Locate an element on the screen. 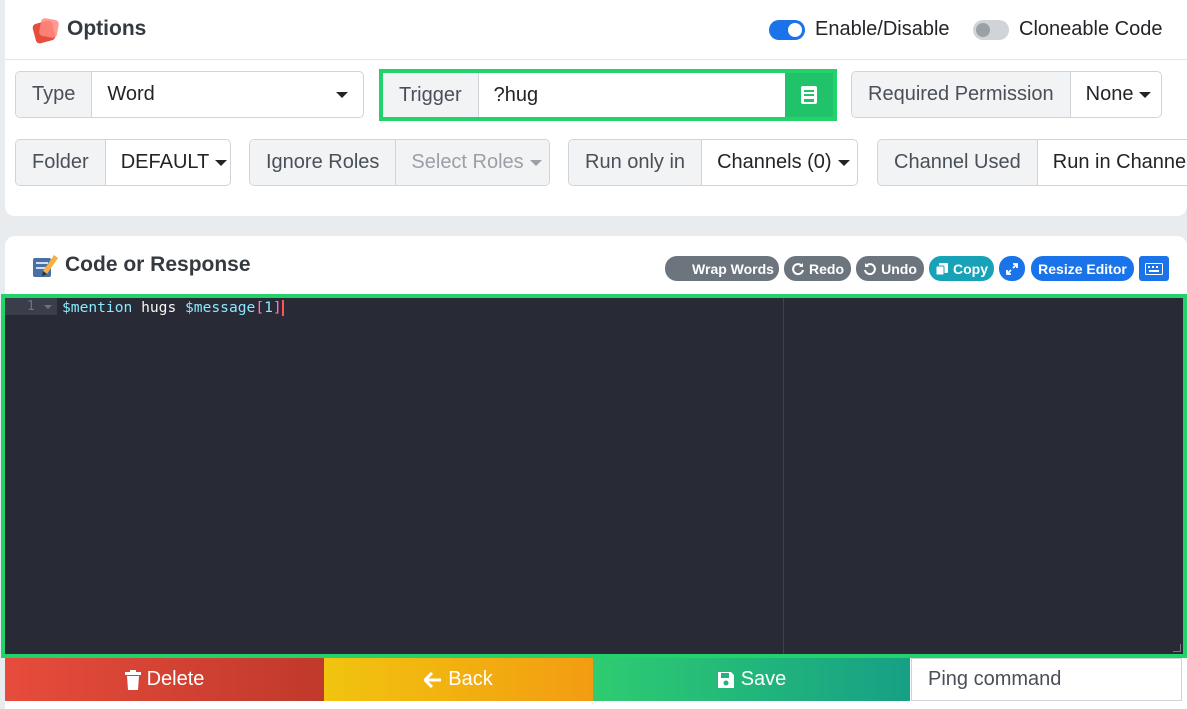 This screenshot has width=1187, height=709. back-label: Back is located at coordinates (470, 679).